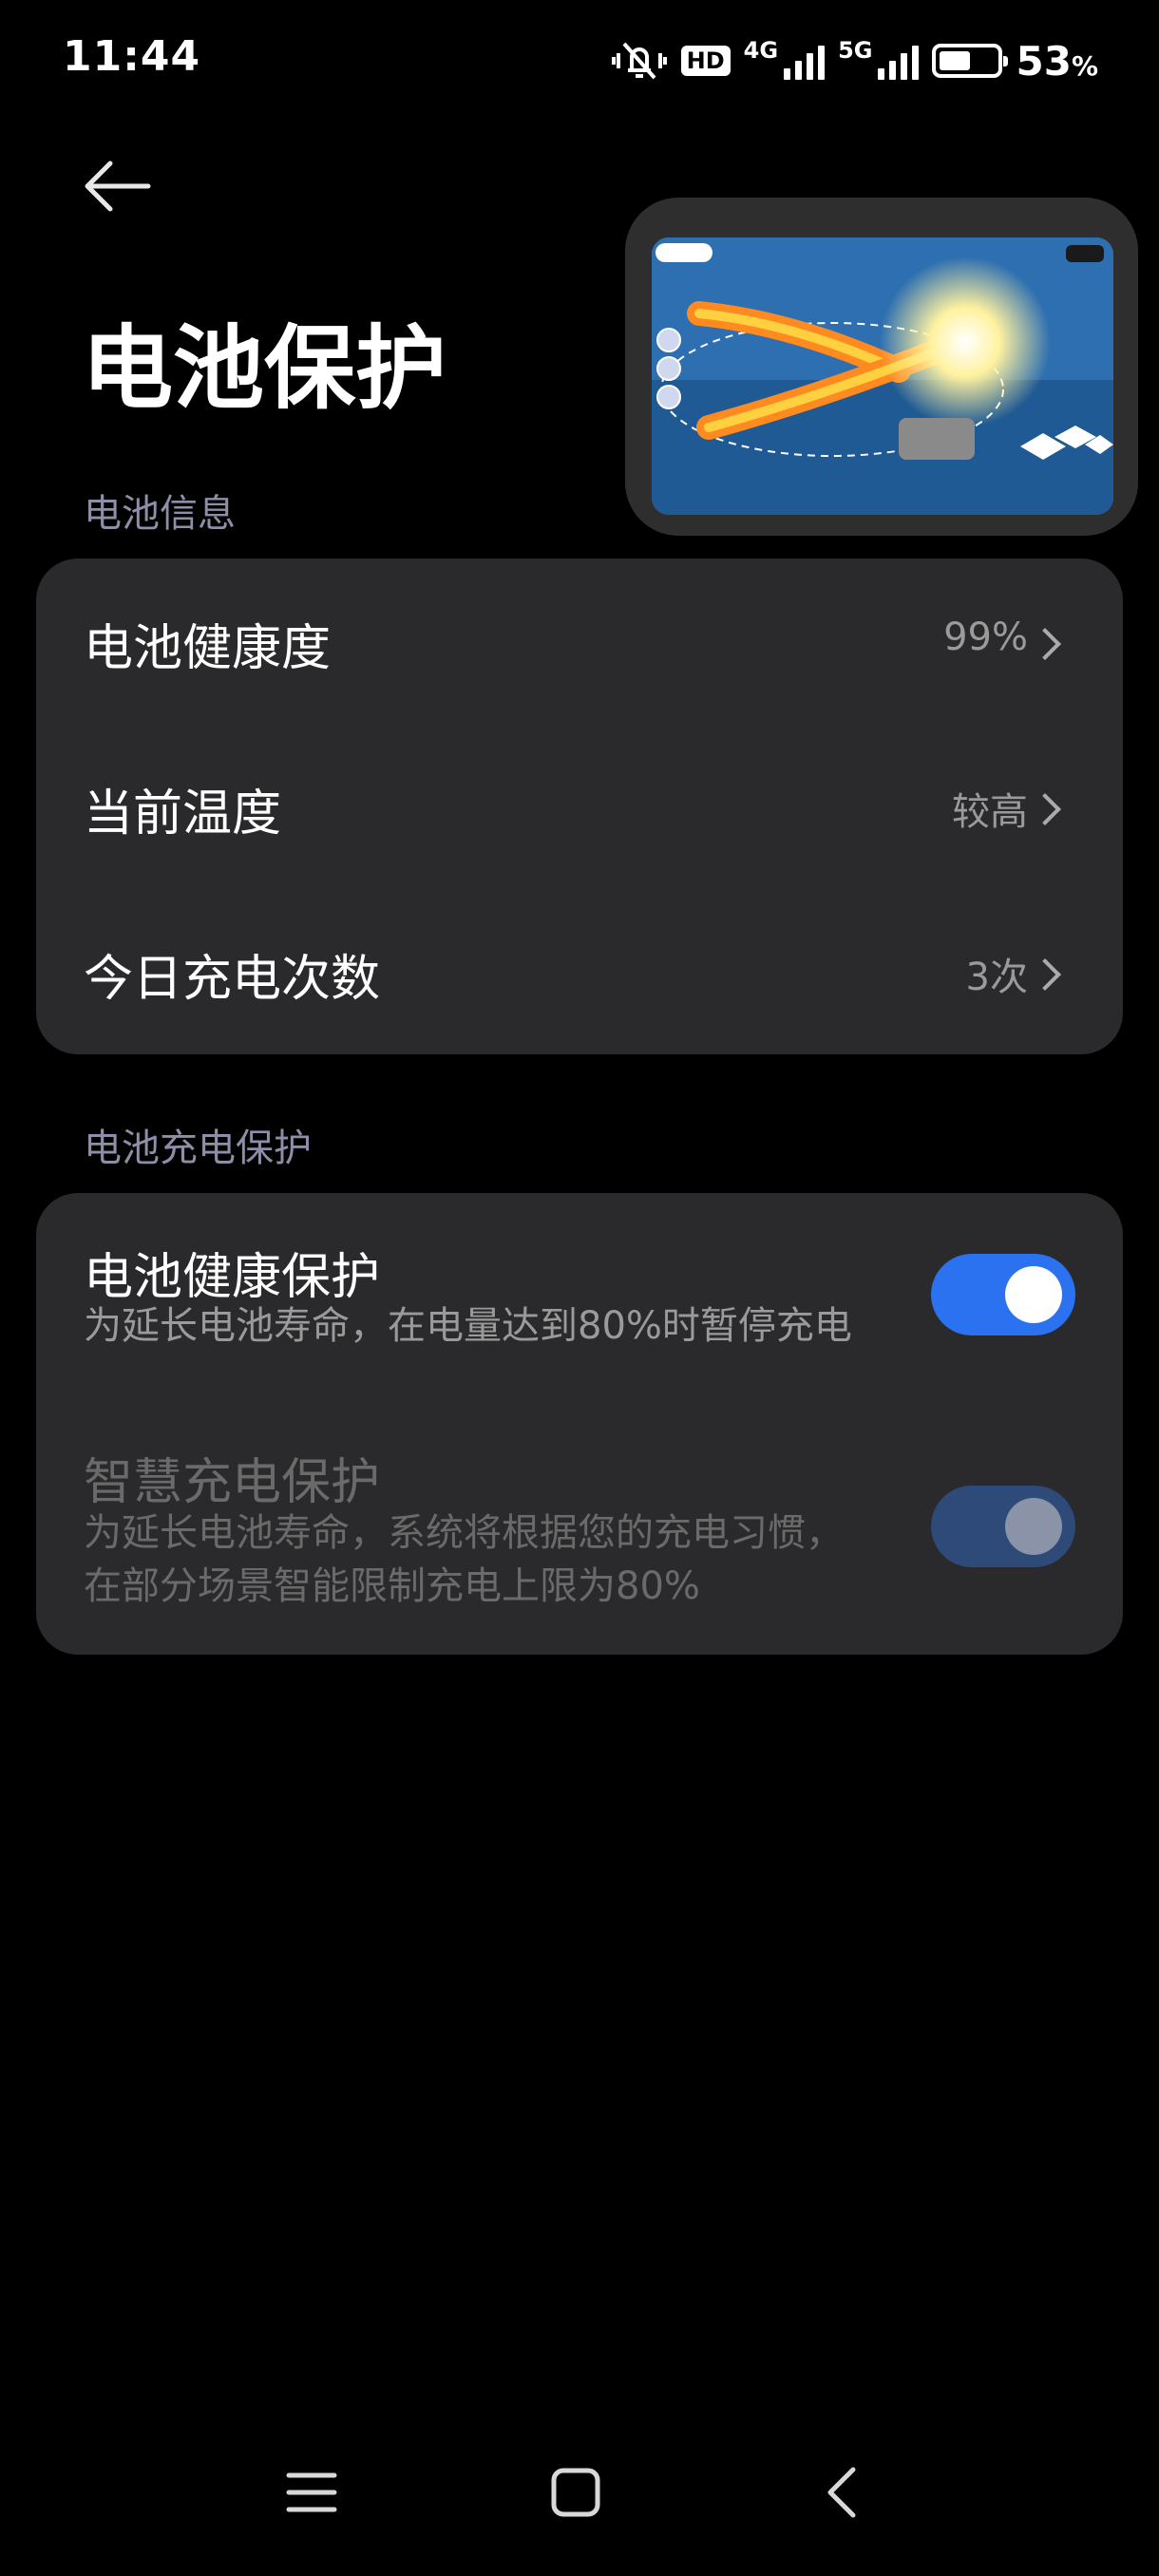 The width and height of the screenshot is (1159, 2576). Describe the element at coordinates (575, 2492) in the screenshot. I see `home-icon` at that location.